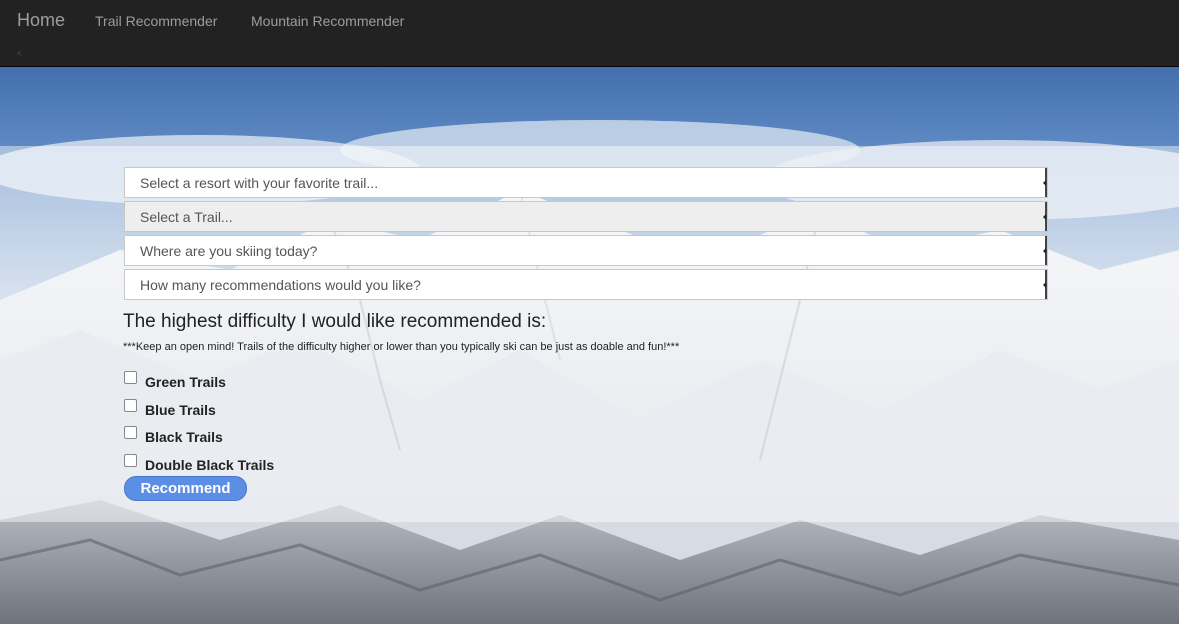 The width and height of the screenshot is (1179, 624). Describe the element at coordinates (130, 405) in the screenshot. I see `blue-trails-checkbox` at that location.